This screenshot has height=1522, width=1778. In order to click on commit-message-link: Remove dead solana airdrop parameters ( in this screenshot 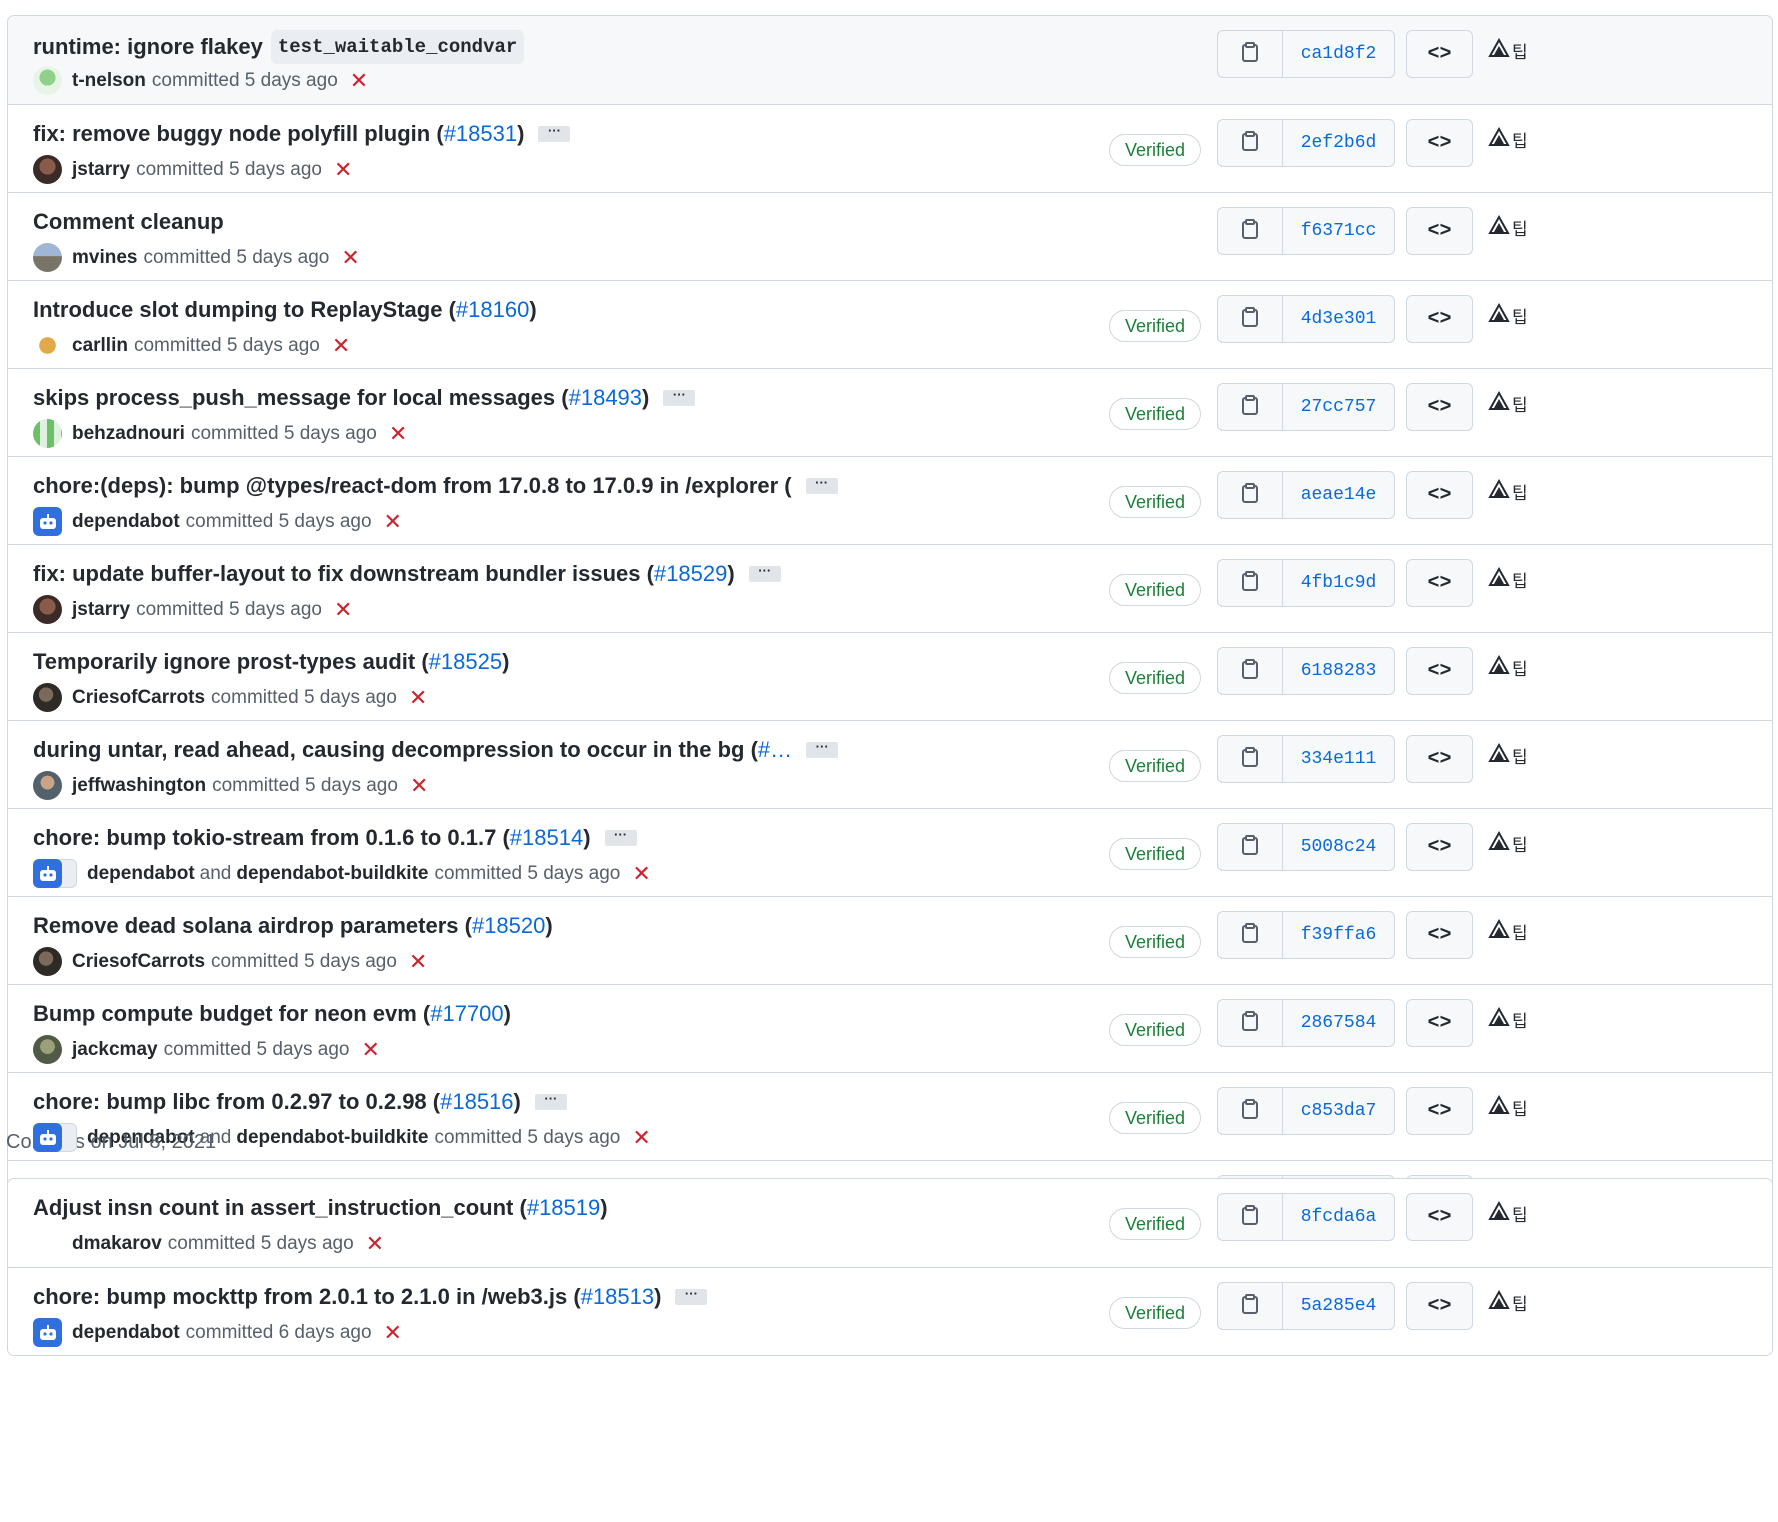, I will do `click(252, 926)`.